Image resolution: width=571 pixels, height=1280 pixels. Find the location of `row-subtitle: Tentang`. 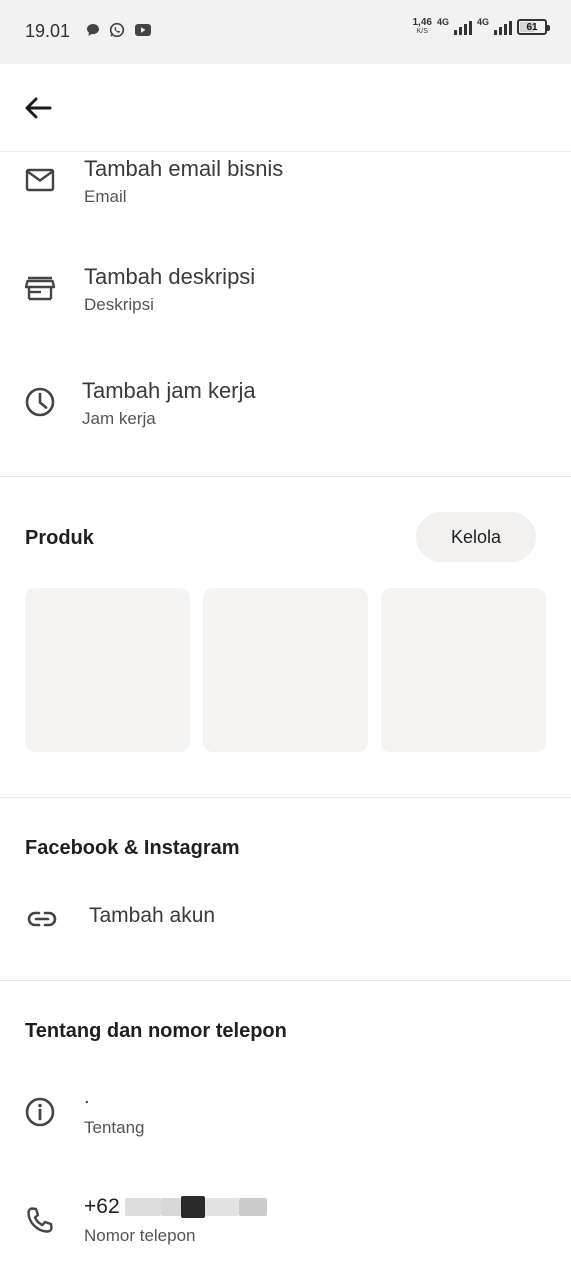

row-subtitle: Tentang is located at coordinates (114, 1127).